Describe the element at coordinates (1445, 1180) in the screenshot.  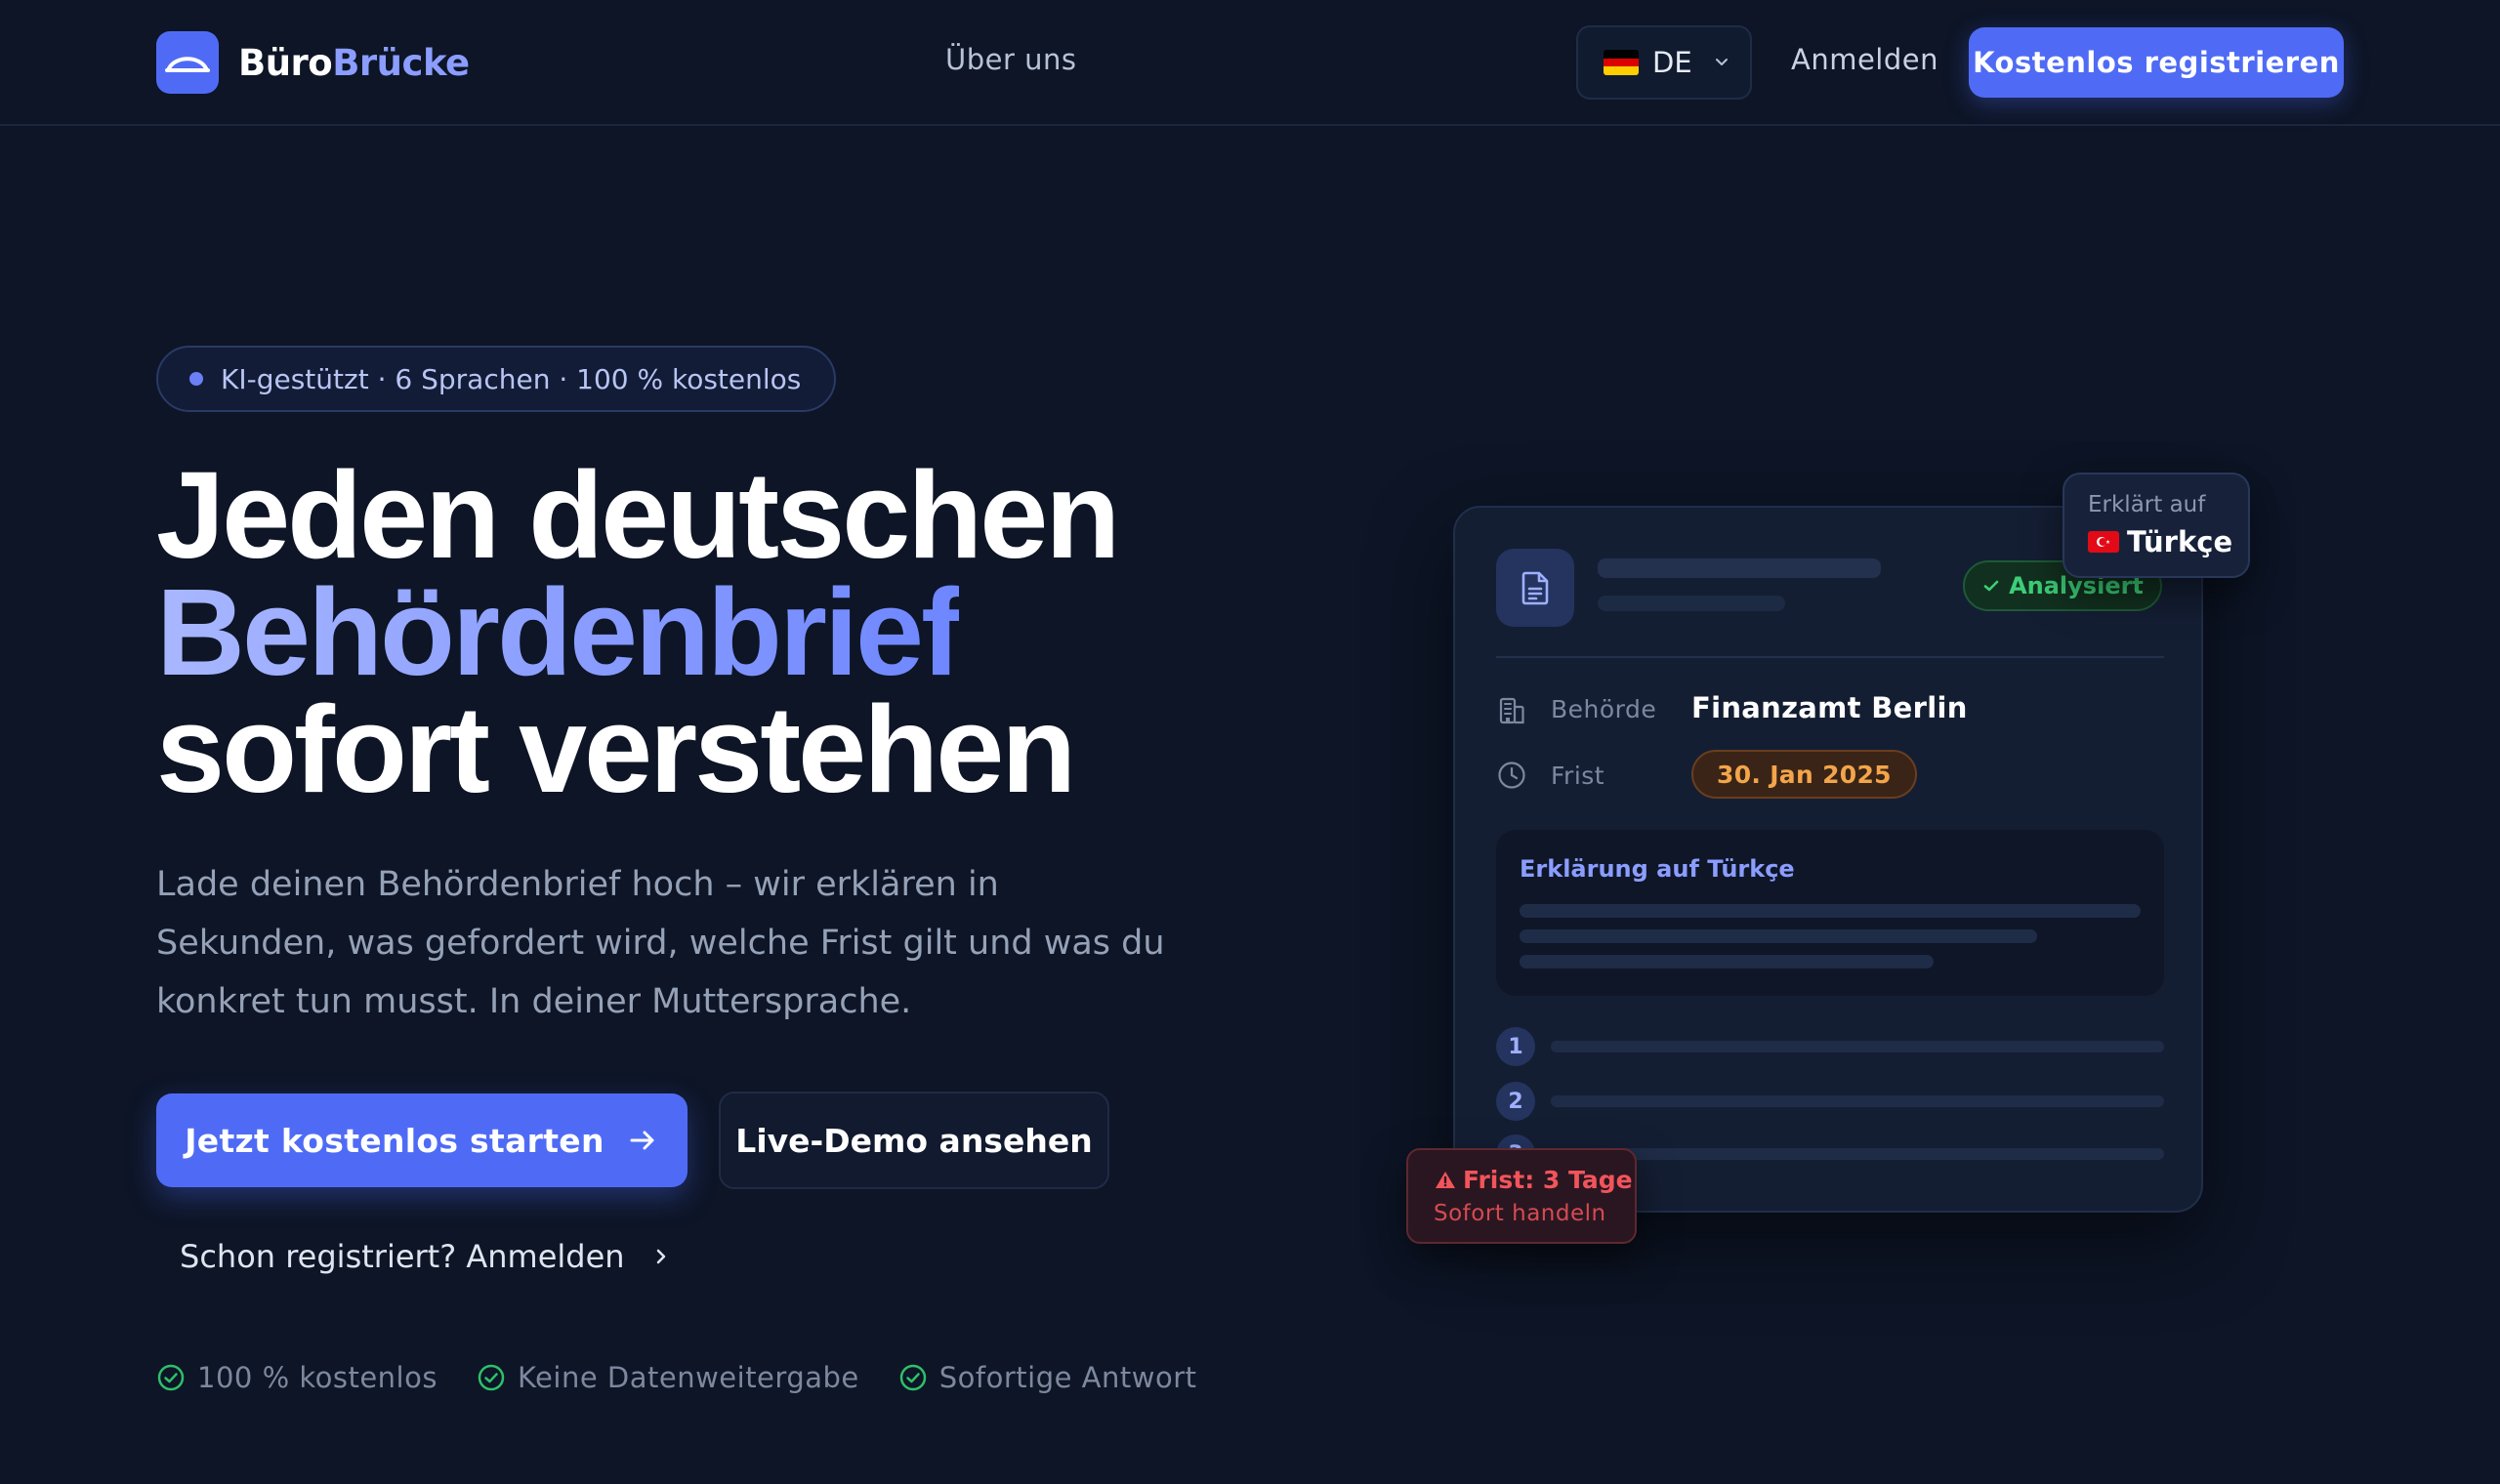
I see `warning-triangle-icon` at that location.